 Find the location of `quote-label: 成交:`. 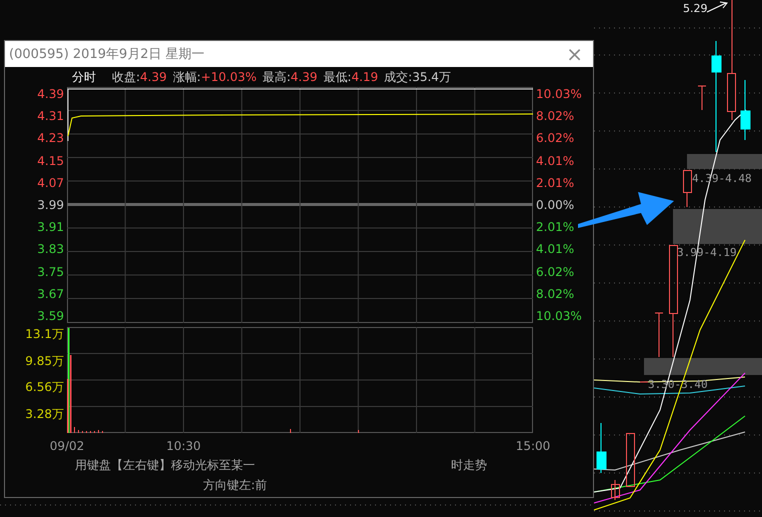

quote-label: 成交: is located at coordinates (398, 77).